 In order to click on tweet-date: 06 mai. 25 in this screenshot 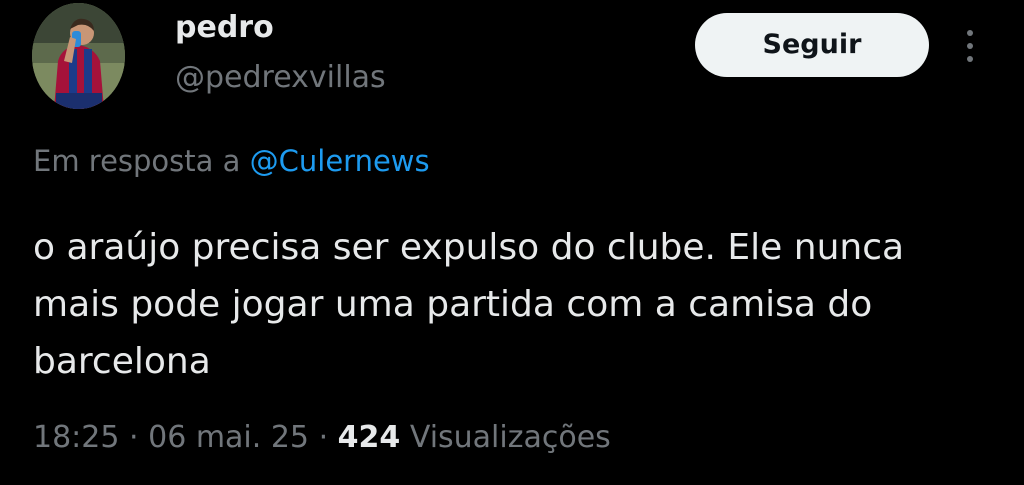, I will do `click(228, 437)`.